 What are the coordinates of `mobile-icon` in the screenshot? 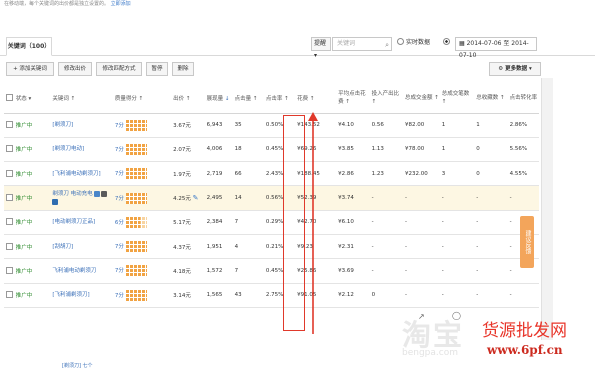 It's located at (97, 193).